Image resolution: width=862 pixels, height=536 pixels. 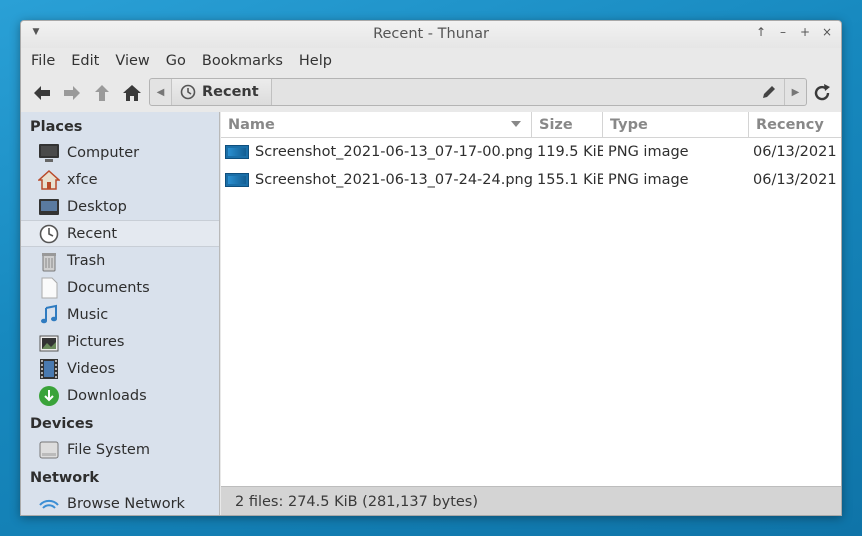 I want to click on reload-icon, so click(x=822, y=92).